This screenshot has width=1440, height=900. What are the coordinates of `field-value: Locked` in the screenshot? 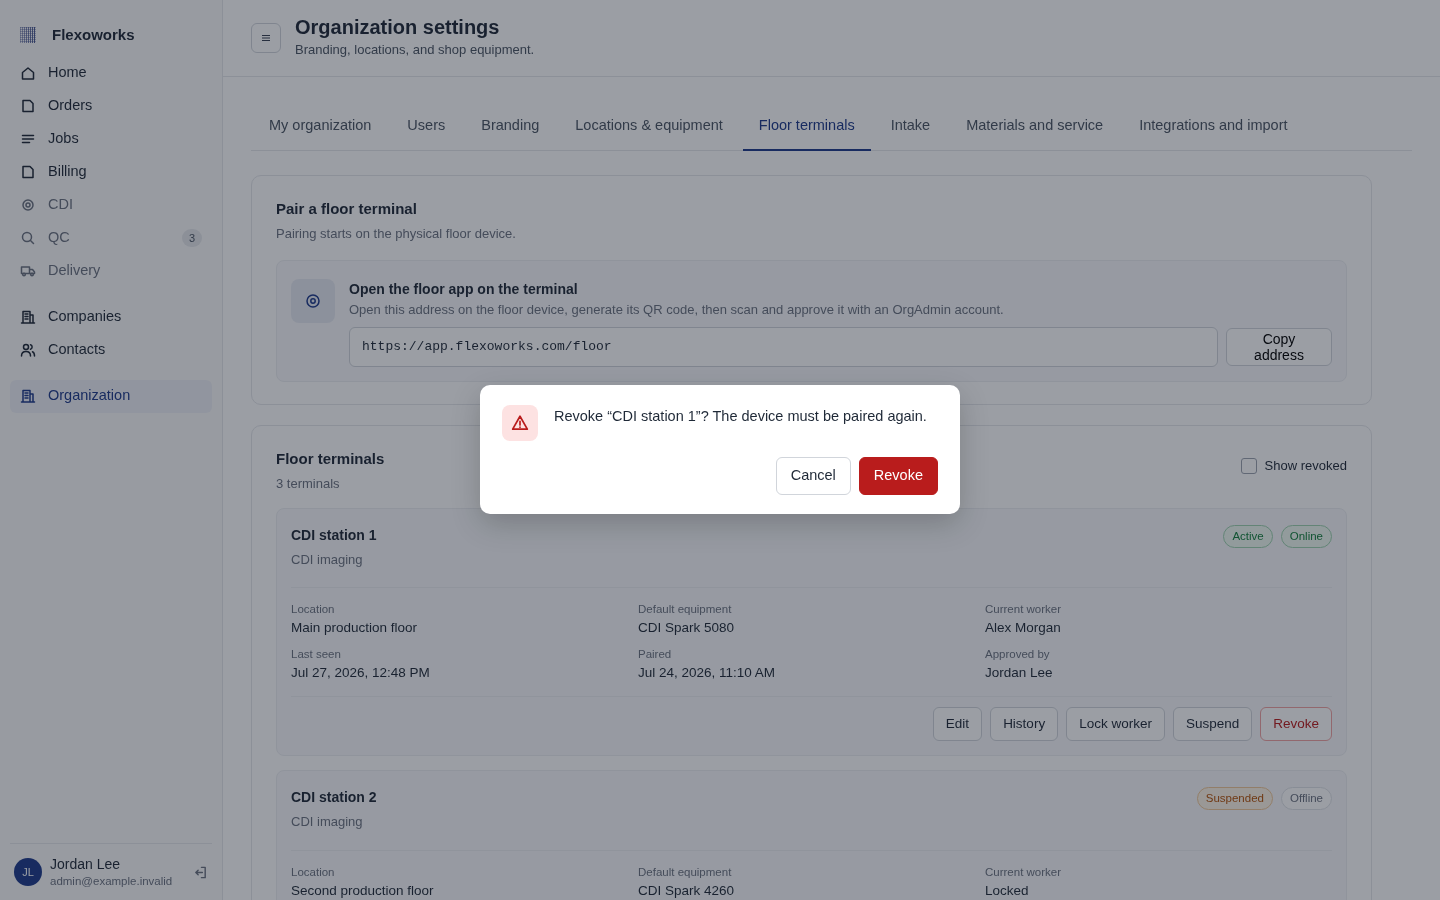 It's located at (1007, 890).